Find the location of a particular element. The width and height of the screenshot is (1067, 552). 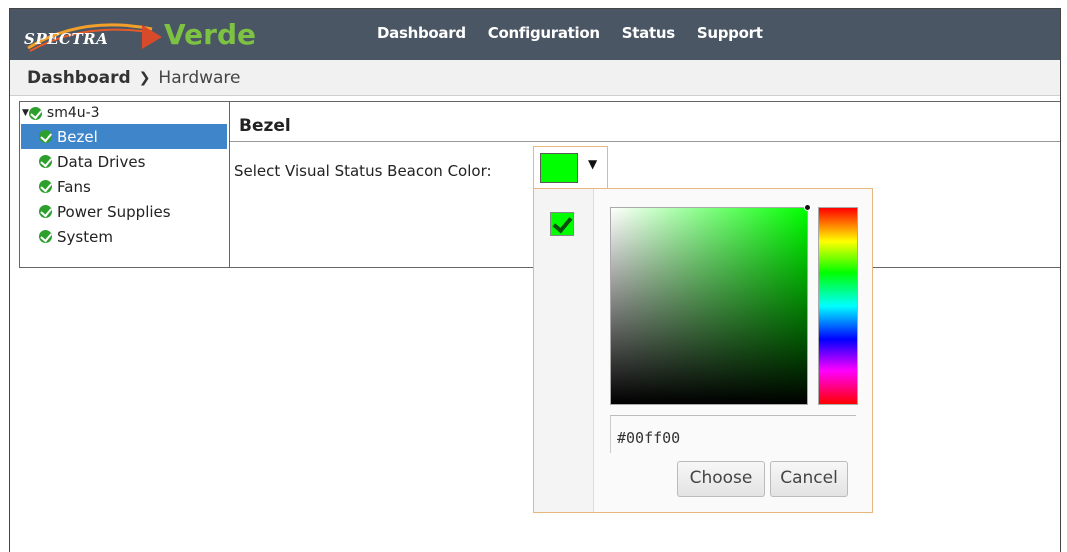

beacon-color-label: Select Visual Status Beacon Color: is located at coordinates (363, 171).